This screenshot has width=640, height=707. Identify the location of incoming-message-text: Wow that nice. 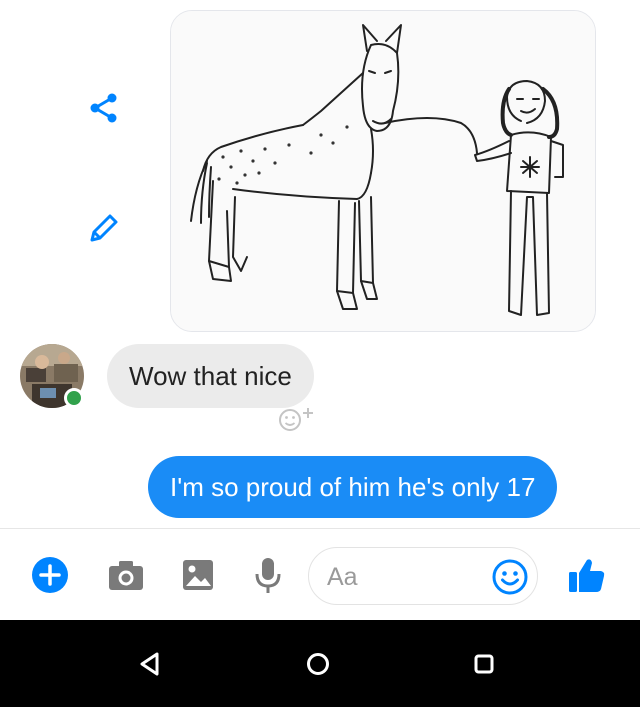
(210, 375).